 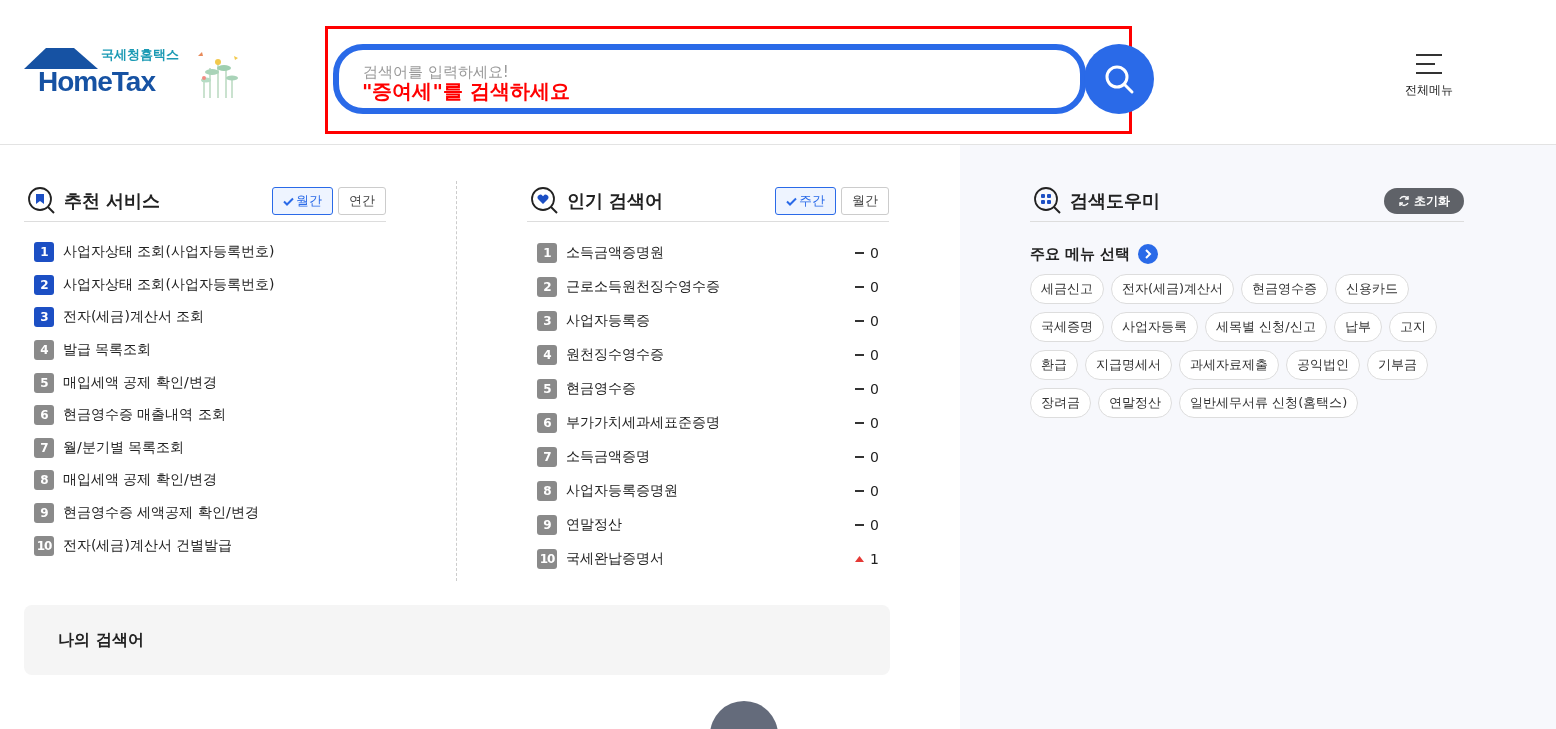 What do you see at coordinates (1404, 201) in the screenshot?
I see `refresh-icon` at bounding box center [1404, 201].